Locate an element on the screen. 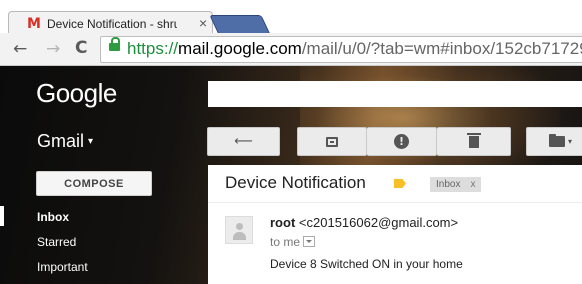  divider is located at coordinates (395, 202).